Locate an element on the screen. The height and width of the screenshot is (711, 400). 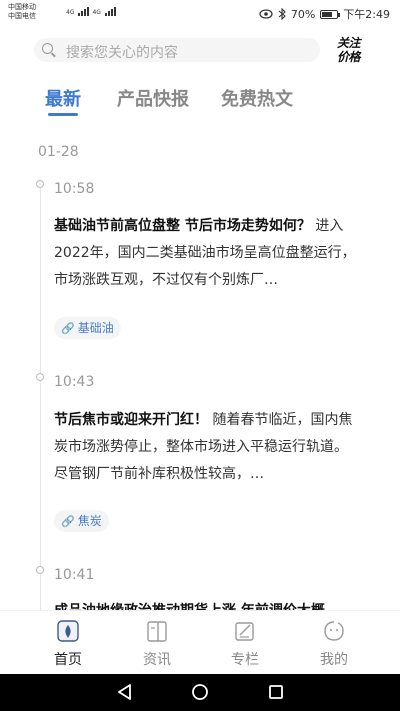
nav-news: 资讯 is located at coordinates (157, 643).